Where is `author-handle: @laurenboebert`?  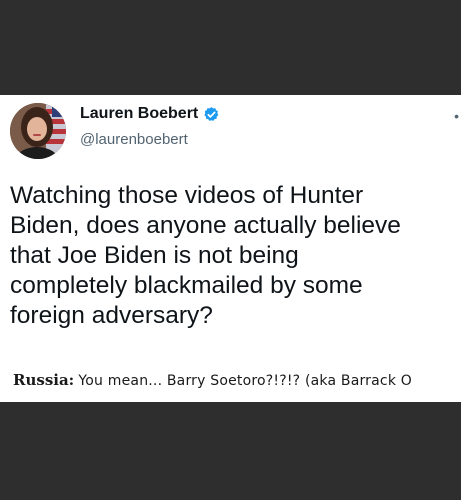
author-handle: @laurenboebert is located at coordinates (134, 139).